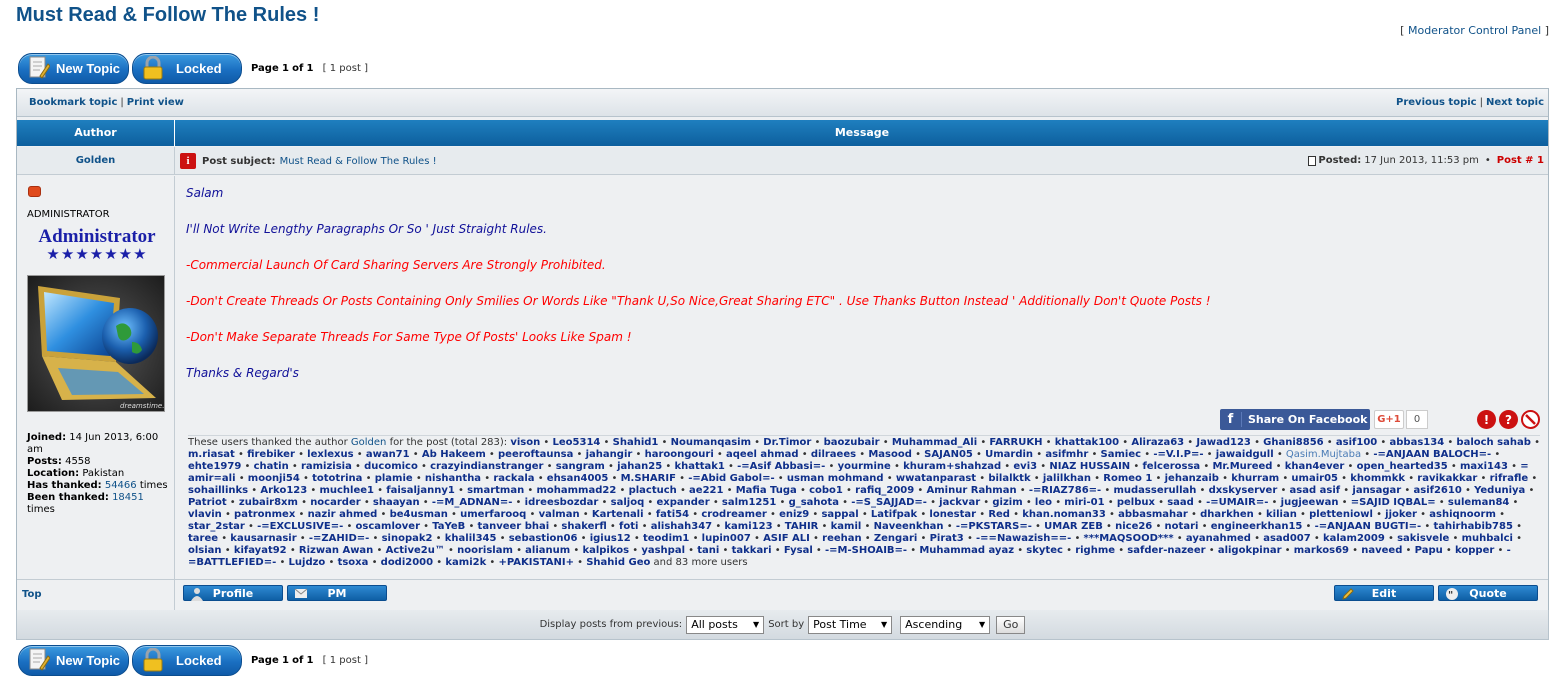 The height and width of the screenshot is (694, 1563). What do you see at coordinates (32, 594) in the screenshot?
I see `top-link: Top` at bounding box center [32, 594].